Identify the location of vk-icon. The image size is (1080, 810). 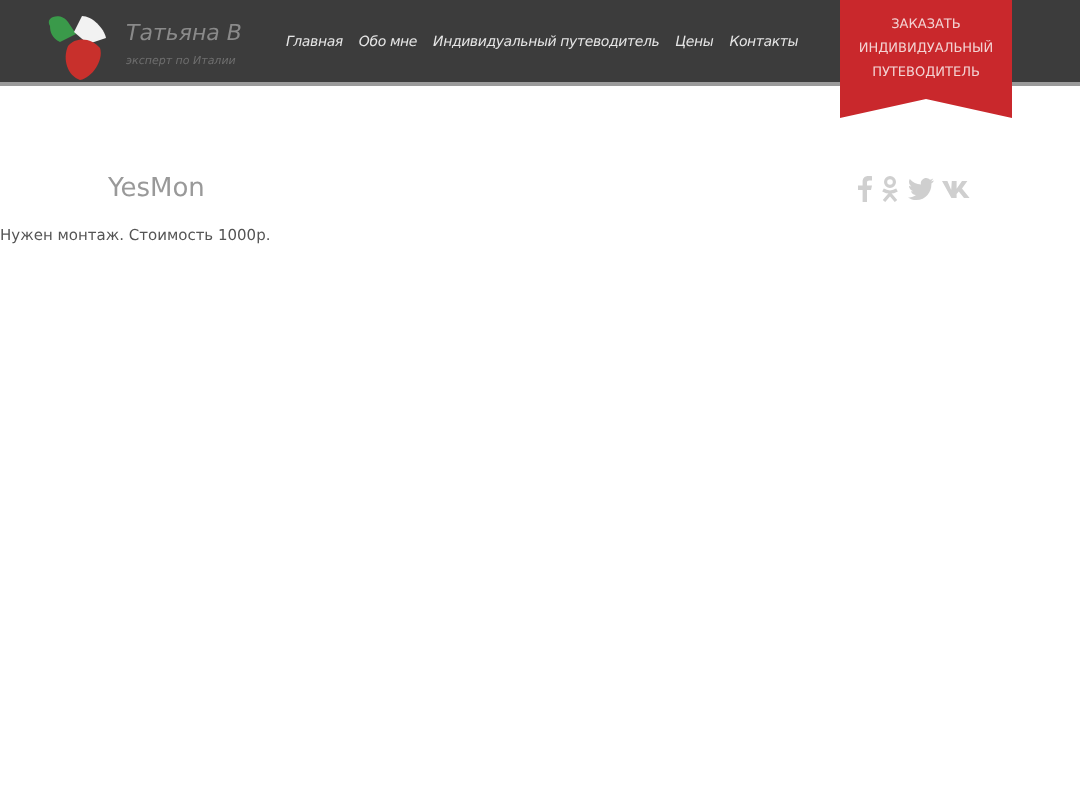
(957, 189).